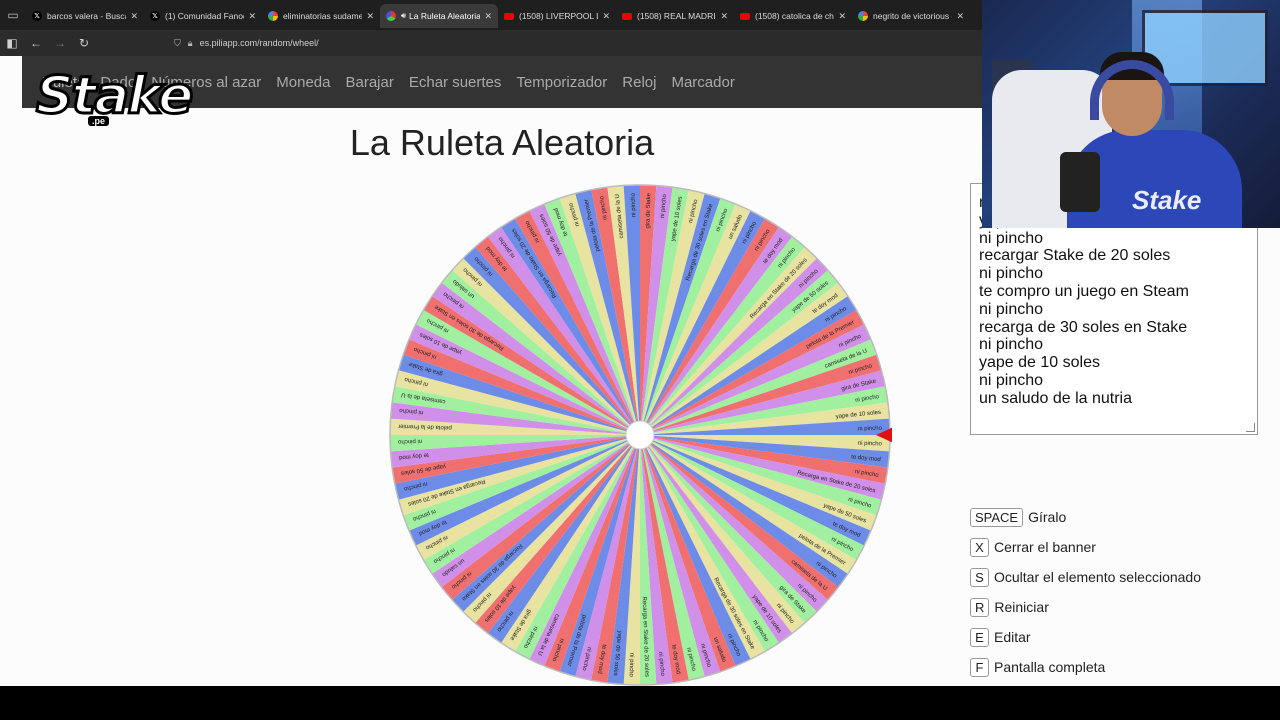  I want to click on browser-tab: (1508) LIVERPOOL LO C ✕, so click(557, 16).